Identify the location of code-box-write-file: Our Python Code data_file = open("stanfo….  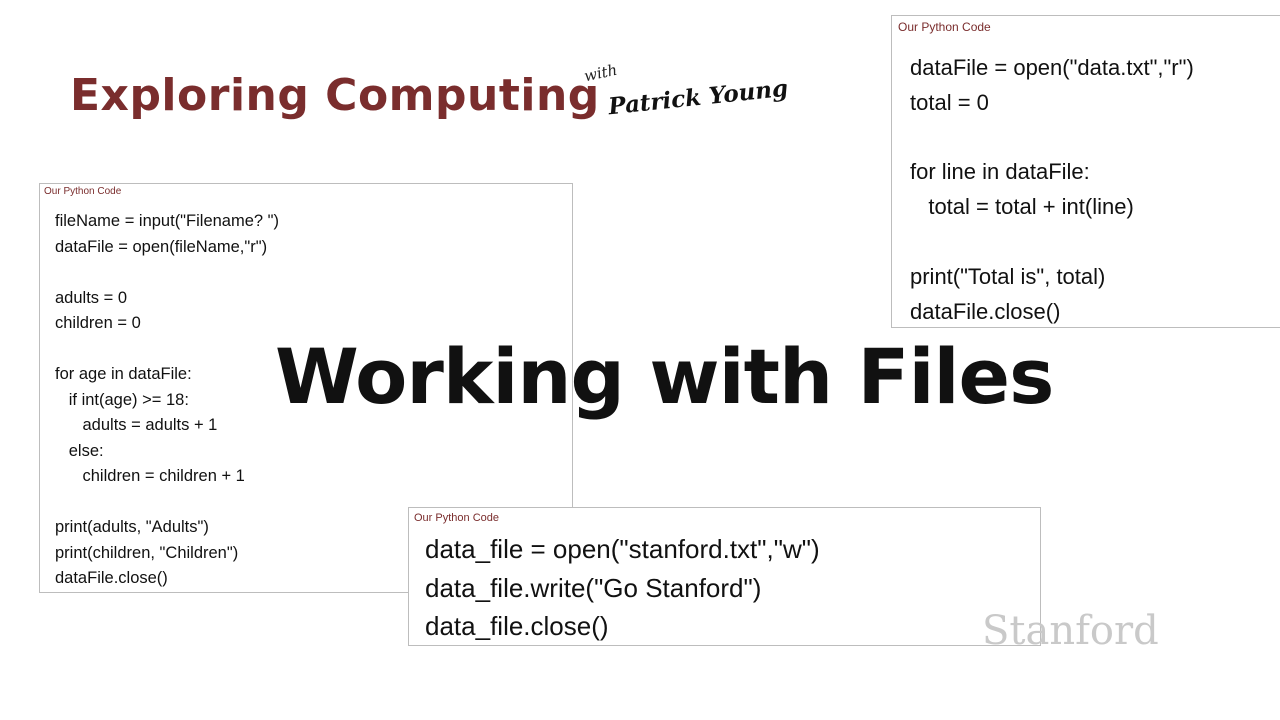
(724, 576).